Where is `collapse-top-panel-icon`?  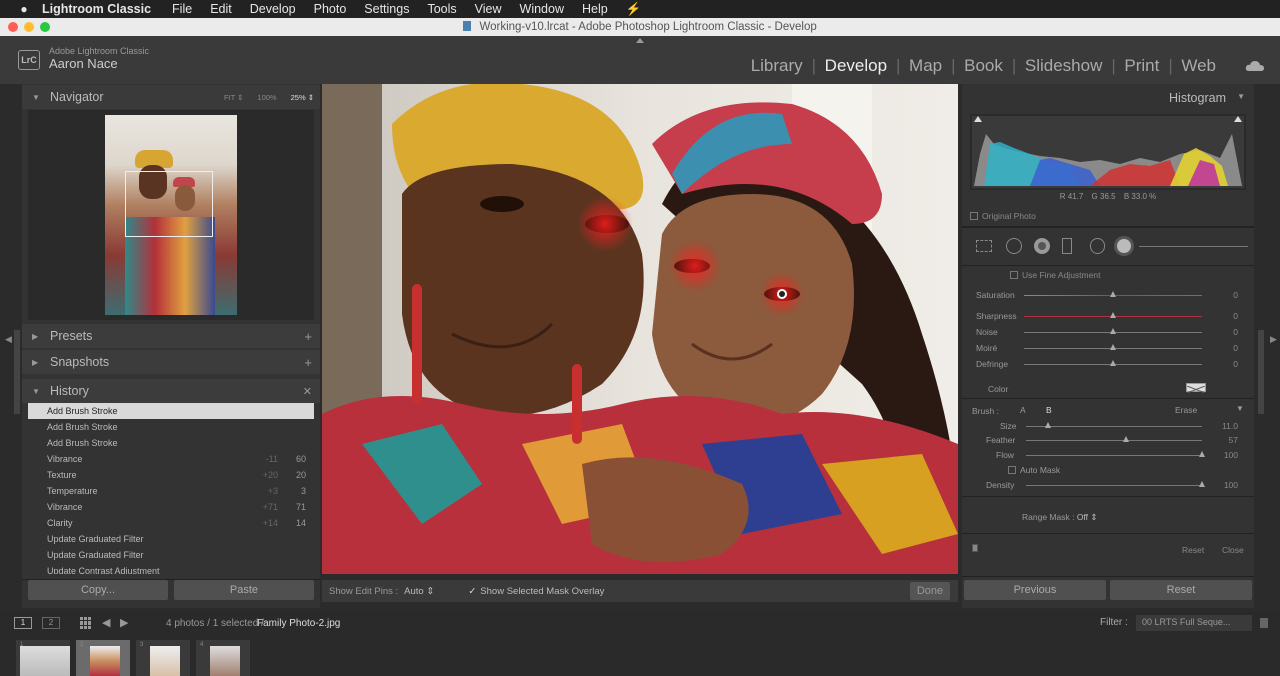 collapse-top-panel-icon is located at coordinates (640, 40).